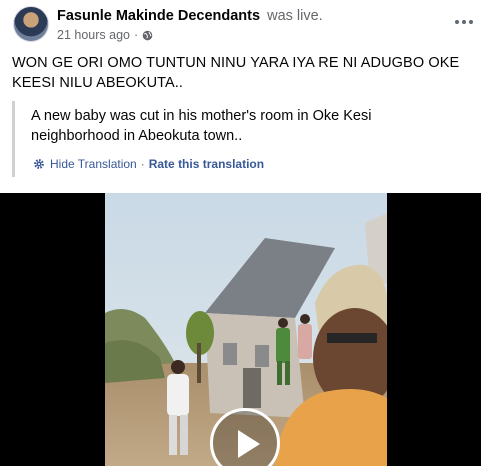 The width and height of the screenshot is (481, 466). Describe the element at coordinates (148, 164) in the screenshot. I see `translation-actions: Hide Translation · Rate this translation` at that location.